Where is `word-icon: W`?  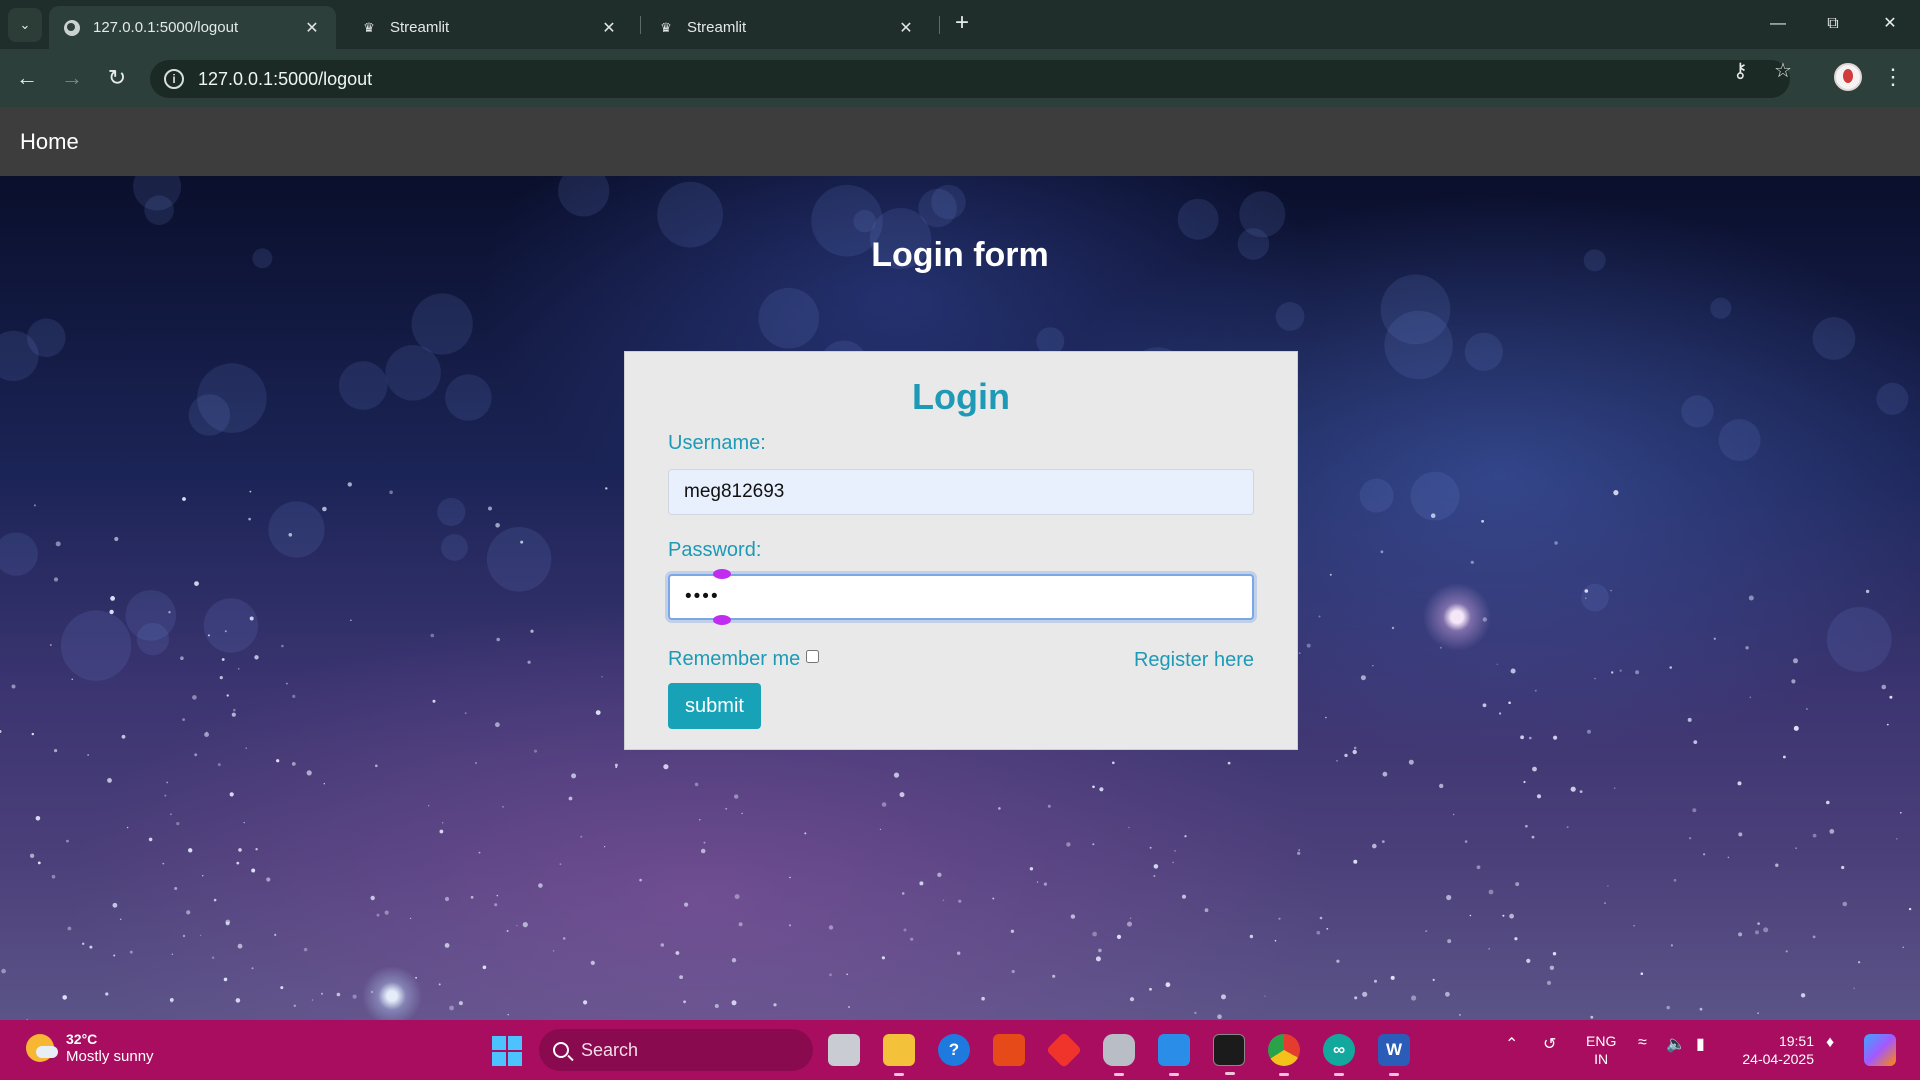 word-icon: W is located at coordinates (1394, 1055).